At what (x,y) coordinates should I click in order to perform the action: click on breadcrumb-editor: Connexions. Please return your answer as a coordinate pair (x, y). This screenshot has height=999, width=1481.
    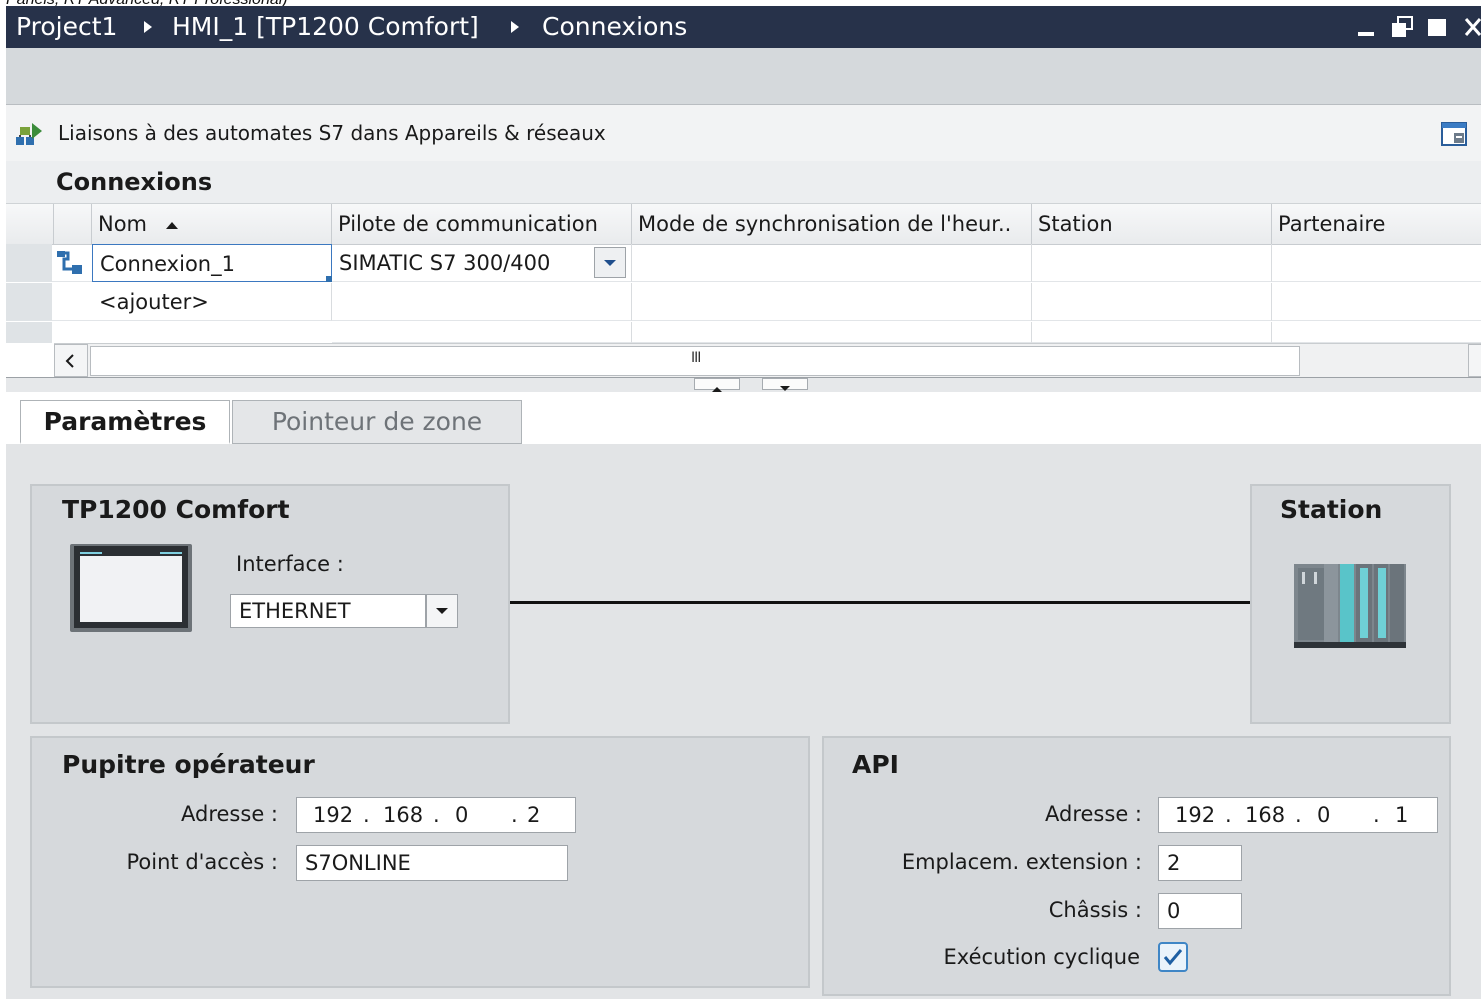
    Looking at the image, I should click on (615, 26).